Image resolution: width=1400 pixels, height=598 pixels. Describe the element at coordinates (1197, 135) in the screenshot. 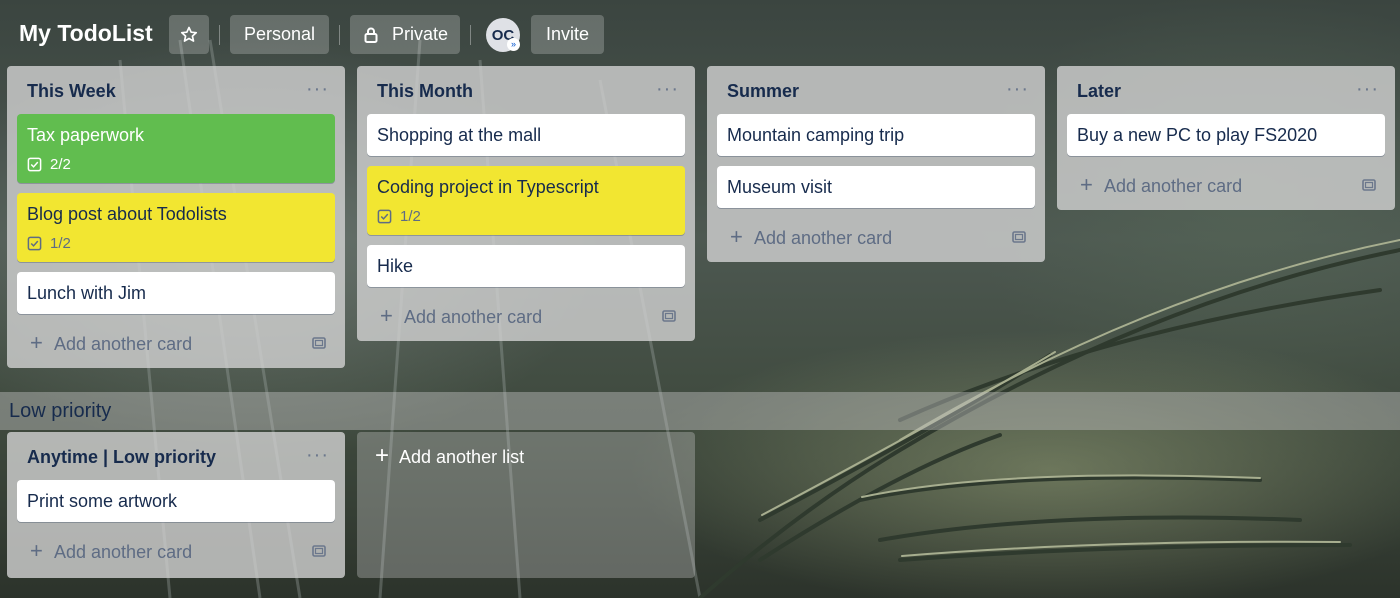

I see `card-title: Buy a new PC to play FS2020` at that location.